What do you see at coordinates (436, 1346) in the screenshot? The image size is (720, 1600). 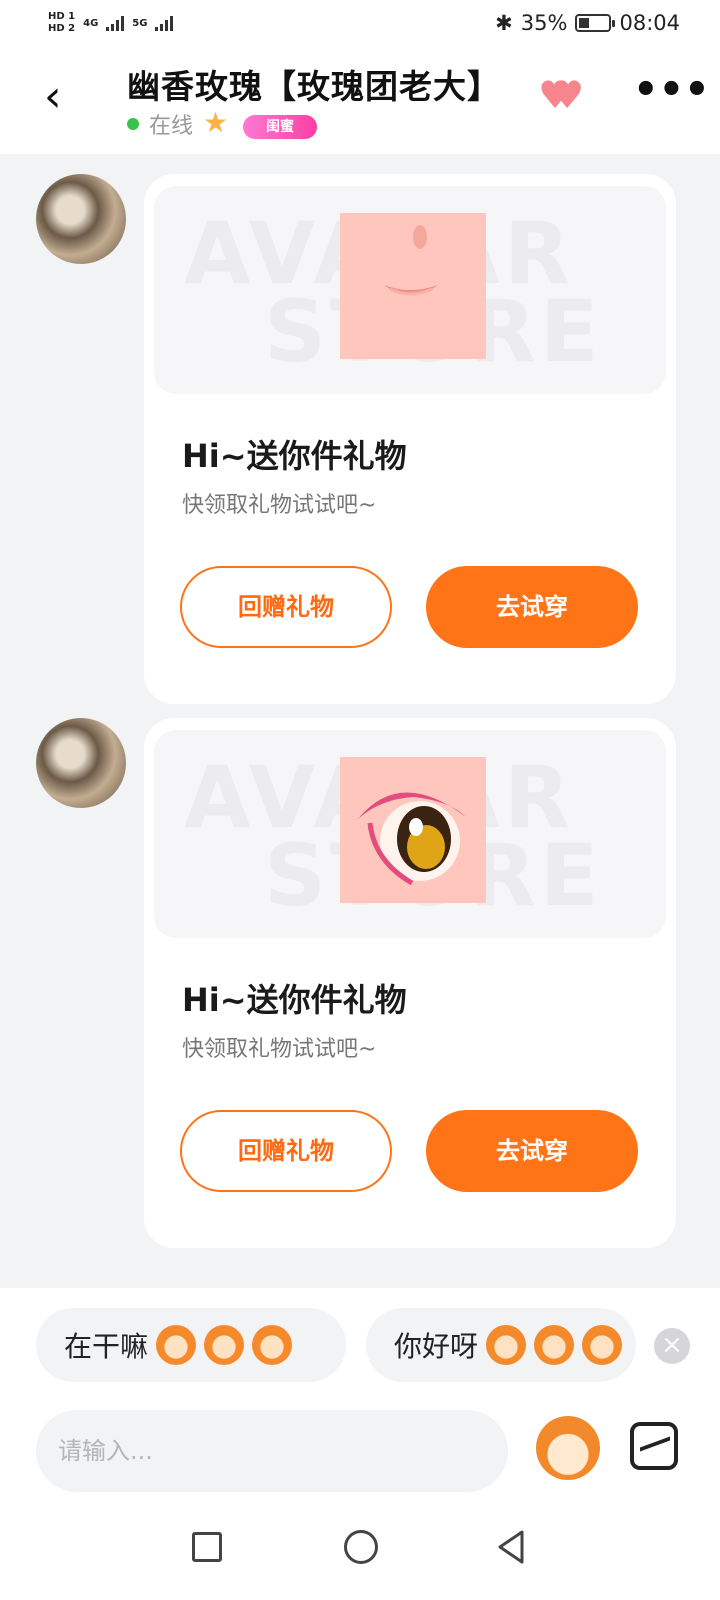 I see `quick-reply-text: 你好呀` at bounding box center [436, 1346].